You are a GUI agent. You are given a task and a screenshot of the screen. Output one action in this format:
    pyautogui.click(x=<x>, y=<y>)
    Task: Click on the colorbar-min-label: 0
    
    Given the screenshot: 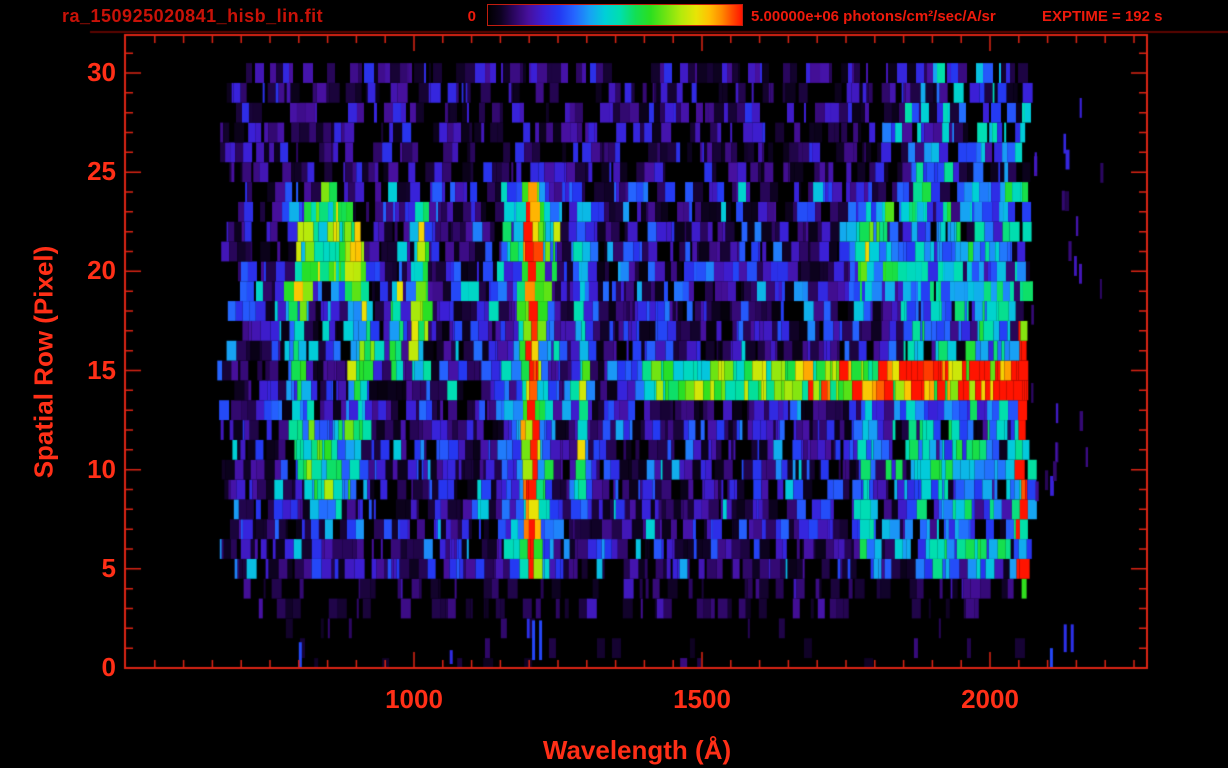 What is the action you would take?
    pyautogui.click(x=471, y=16)
    